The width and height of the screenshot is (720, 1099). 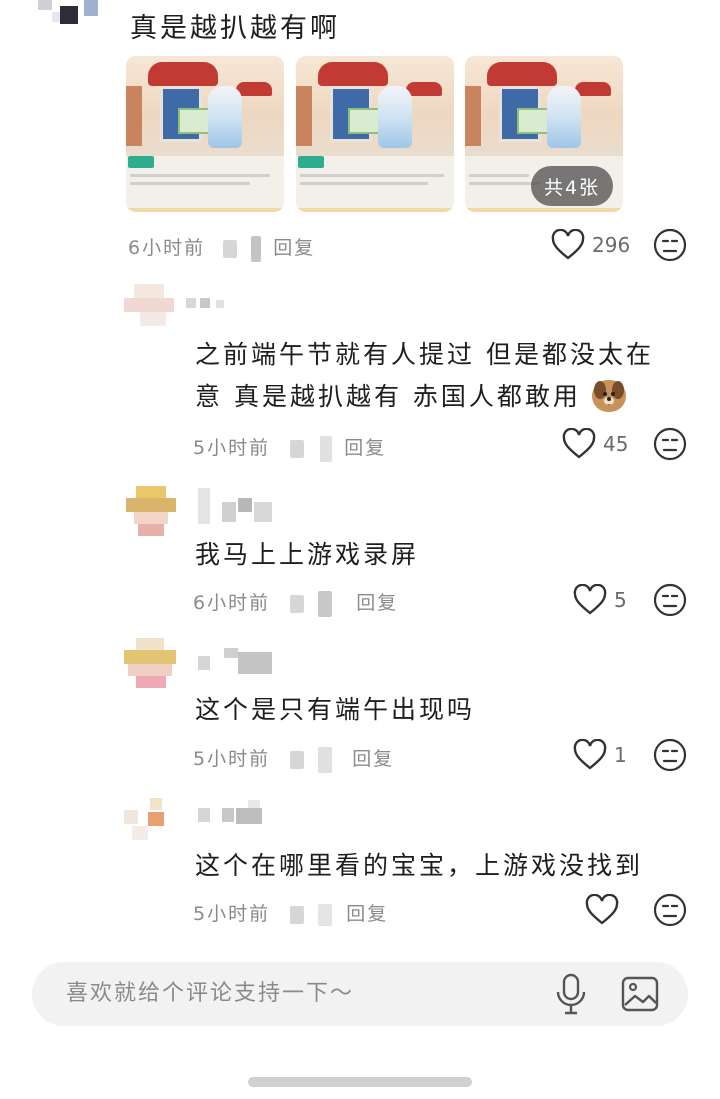 What do you see at coordinates (572, 186) in the screenshot?
I see `more-images-badge: 共4张` at bounding box center [572, 186].